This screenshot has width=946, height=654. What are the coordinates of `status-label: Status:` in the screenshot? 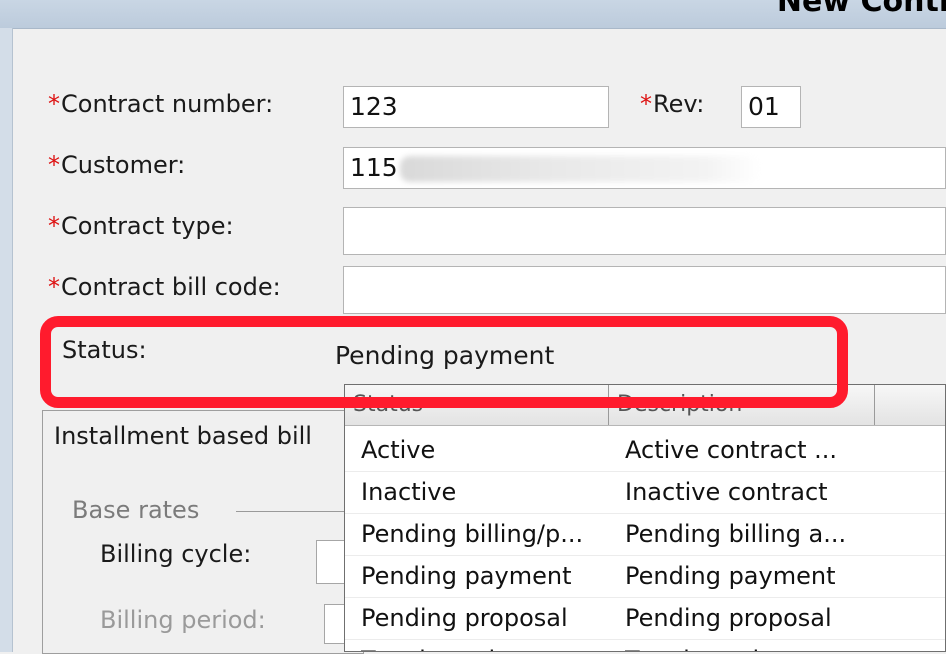 It's located at (104, 350).